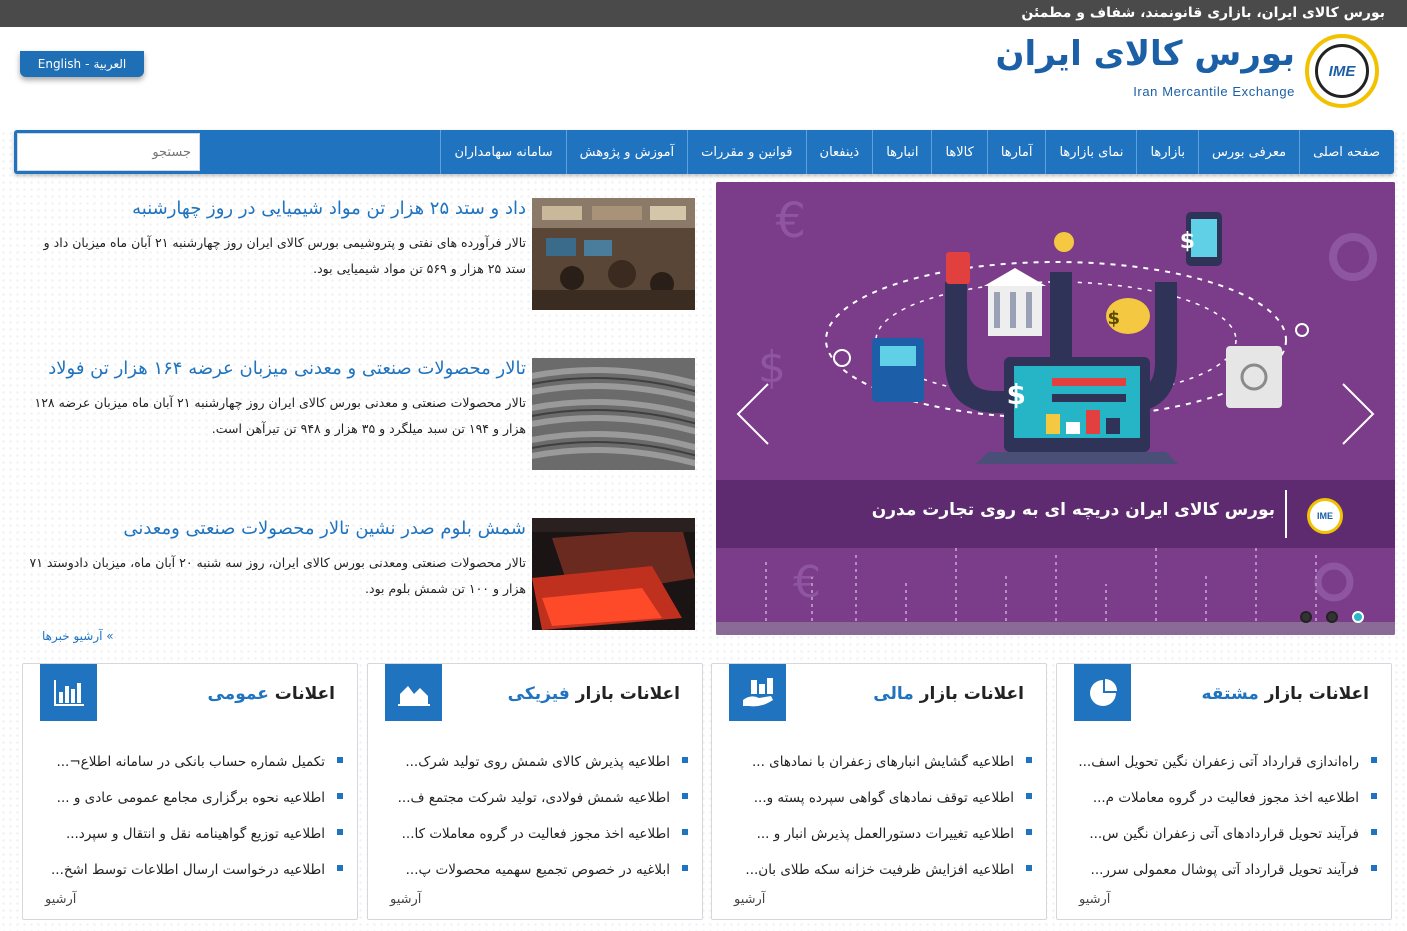 This screenshot has height=931, width=1407. I want to click on slider-next-arrow-icon, so click(1357, 414).